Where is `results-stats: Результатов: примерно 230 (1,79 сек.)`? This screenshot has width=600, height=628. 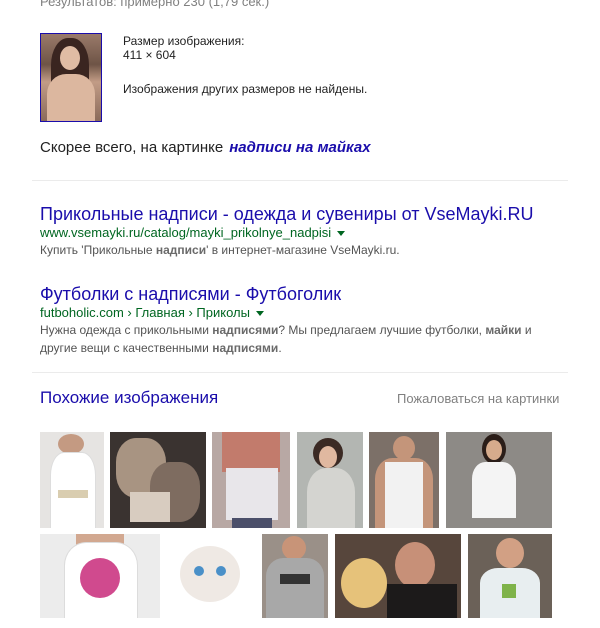
results-stats: Результатов: примерно 230 (1,79 сек.) is located at coordinates (155, 4).